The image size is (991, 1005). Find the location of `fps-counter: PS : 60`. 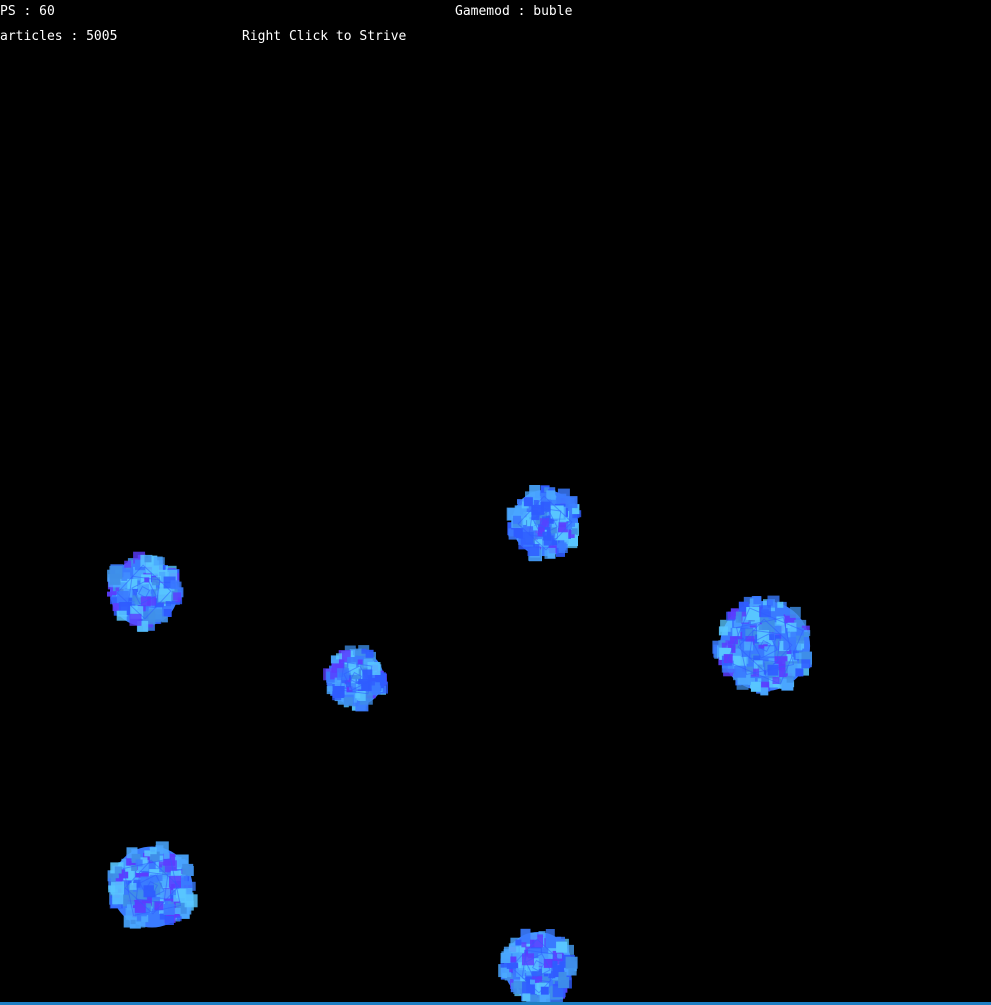

fps-counter: PS : 60 is located at coordinates (27, 11).